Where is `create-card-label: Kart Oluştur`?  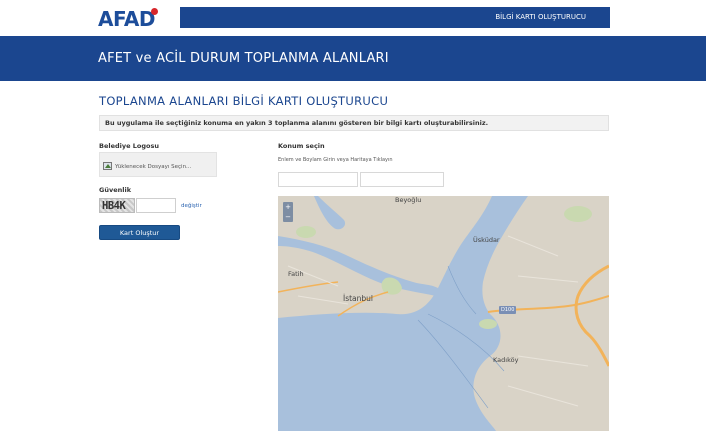 create-card-label: Kart Oluştur is located at coordinates (139, 233).